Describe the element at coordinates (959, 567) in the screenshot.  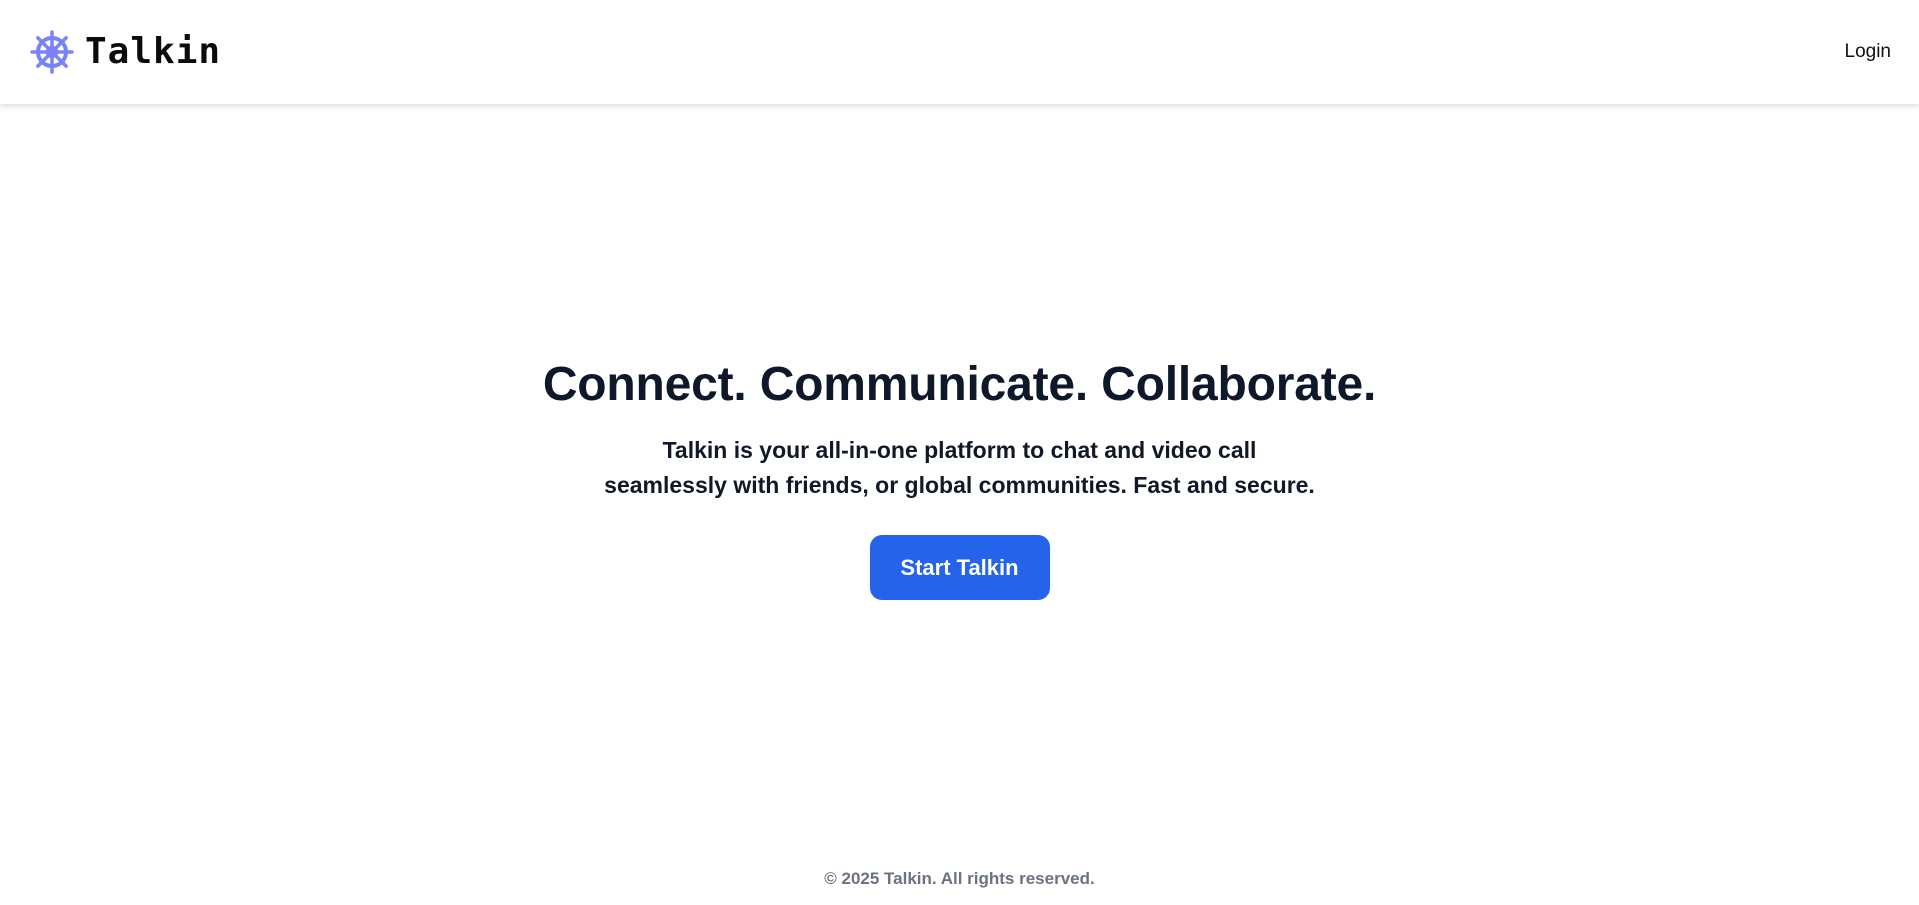
I see `start-talkin-button: Start Talkin` at that location.